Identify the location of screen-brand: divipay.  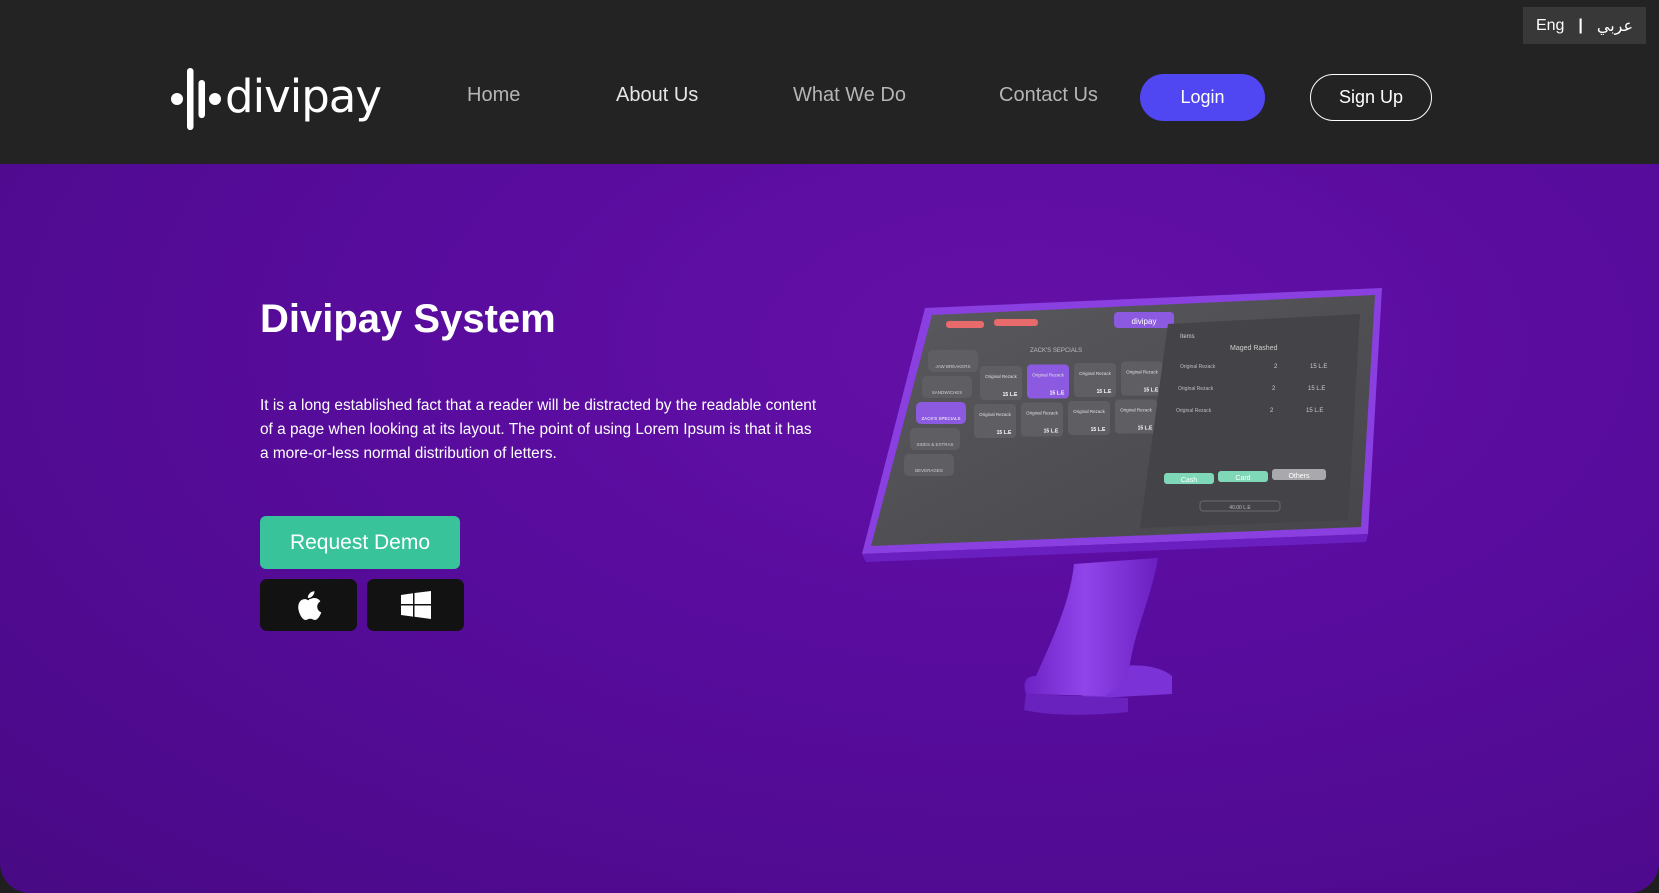
(1144, 321).